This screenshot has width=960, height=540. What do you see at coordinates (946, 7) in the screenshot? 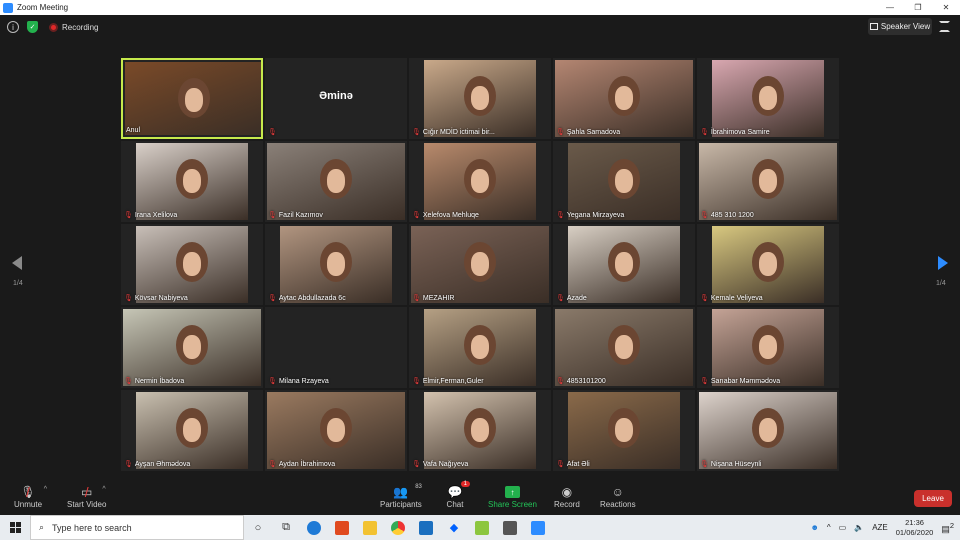
I see `close-button: ✕` at bounding box center [946, 7].